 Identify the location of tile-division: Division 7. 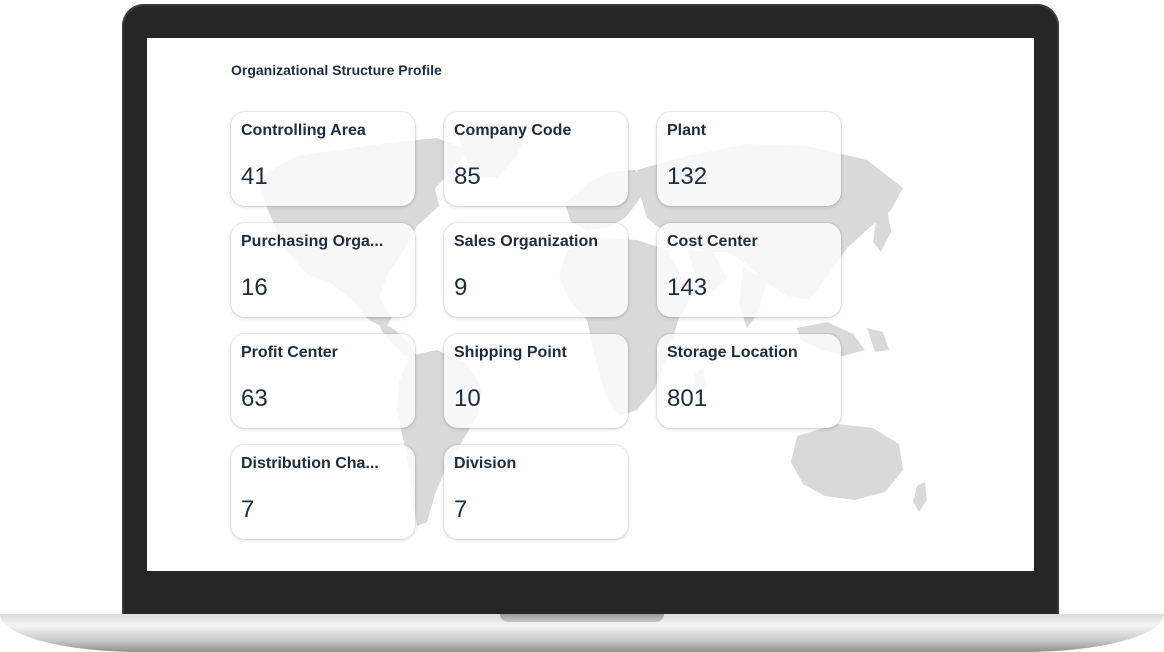
(536, 492).